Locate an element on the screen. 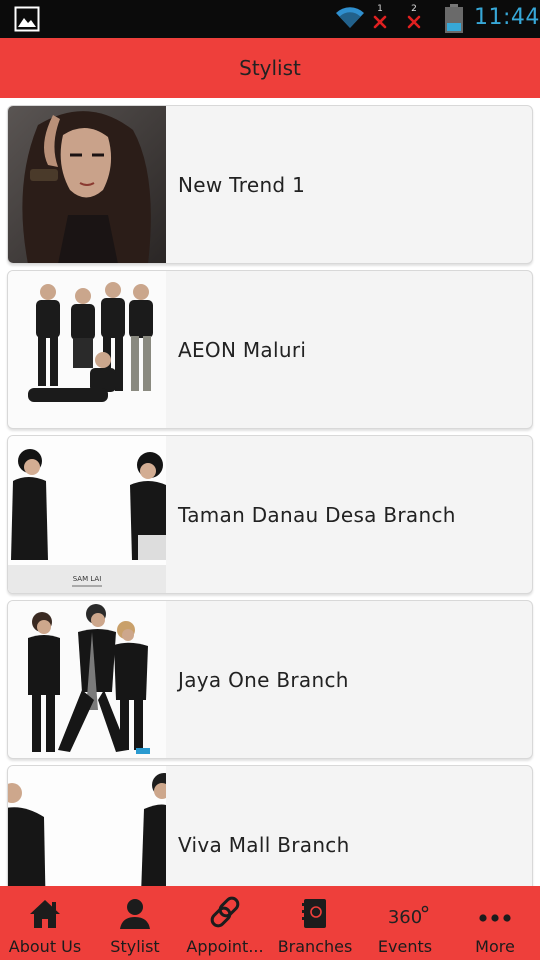  360-icon: 360 is located at coordinates (405, 908).